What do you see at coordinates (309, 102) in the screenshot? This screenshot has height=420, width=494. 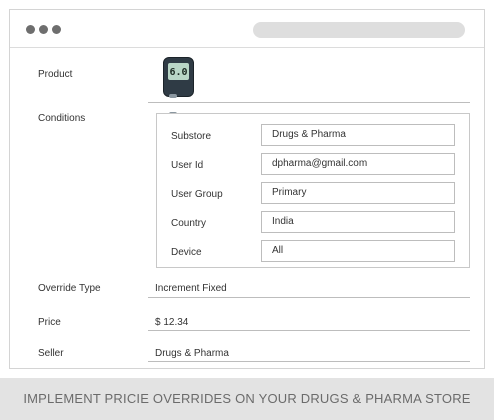 I see `product-divider` at bounding box center [309, 102].